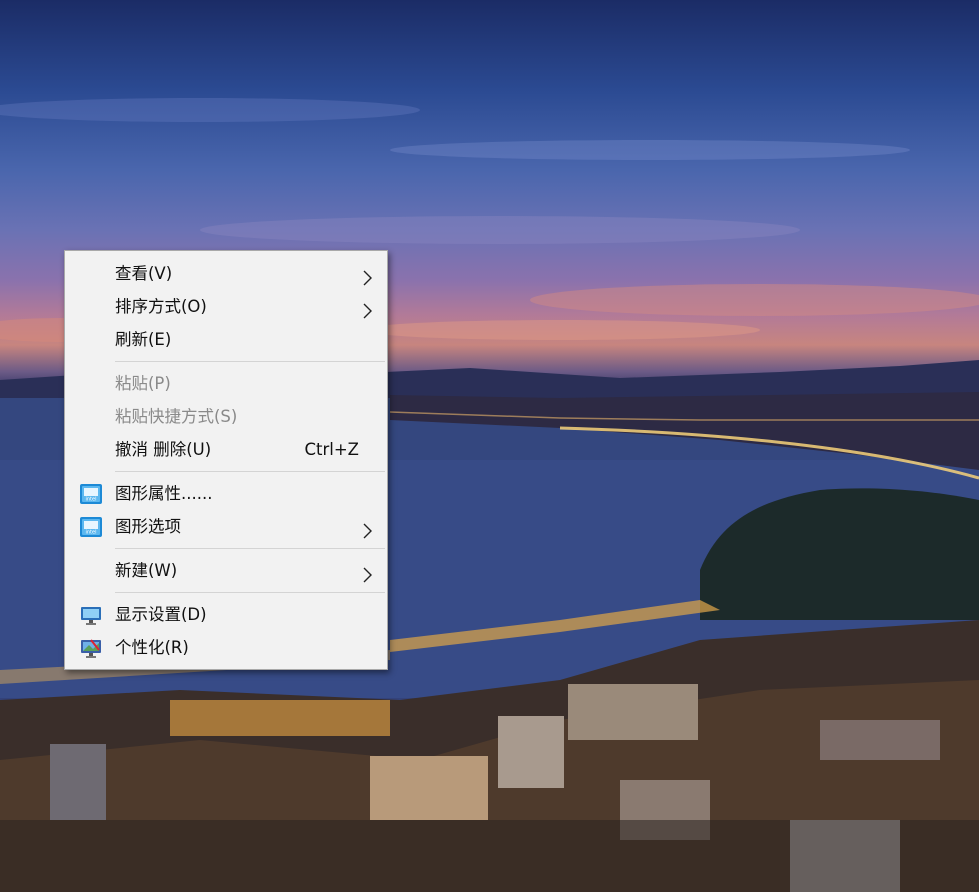 Image resolution: width=979 pixels, height=892 pixels. Describe the element at coordinates (226, 306) in the screenshot. I see `menu-item-0-1: 排序方式(O)` at that location.